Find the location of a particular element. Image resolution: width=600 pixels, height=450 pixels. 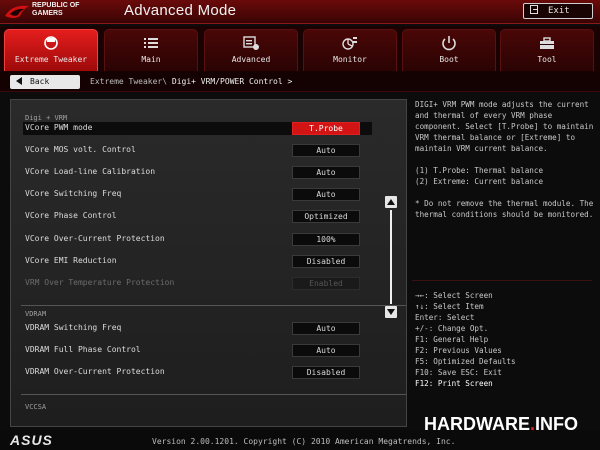

fan-monitor-icon is located at coordinates (349, 43).